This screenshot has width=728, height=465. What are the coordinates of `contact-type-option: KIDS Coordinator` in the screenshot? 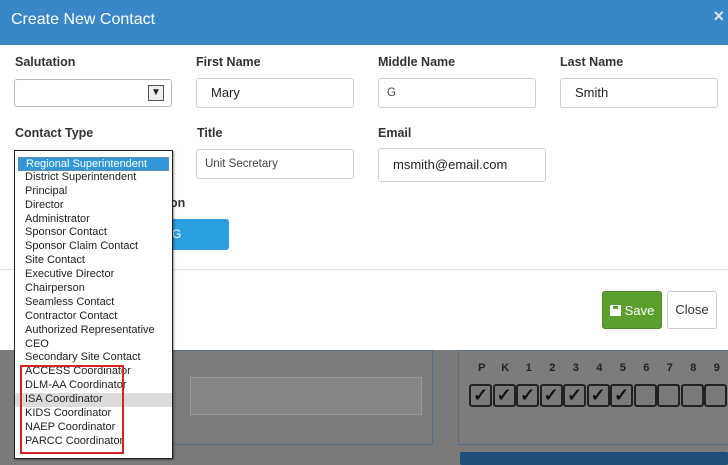 It's located at (93, 414).